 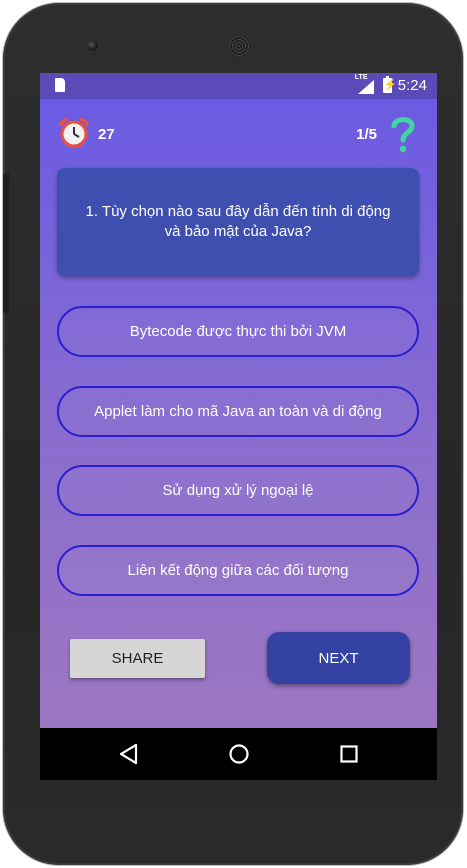 I want to click on home-circle-icon, so click(x=239, y=754).